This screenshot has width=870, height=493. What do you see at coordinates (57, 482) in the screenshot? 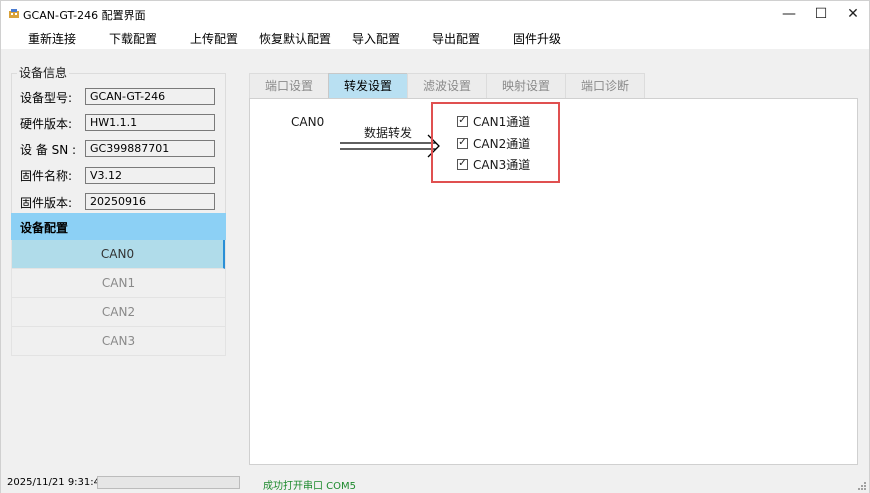
I see `status-timestamp: 2025/11/21 9:31:46` at bounding box center [57, 482].